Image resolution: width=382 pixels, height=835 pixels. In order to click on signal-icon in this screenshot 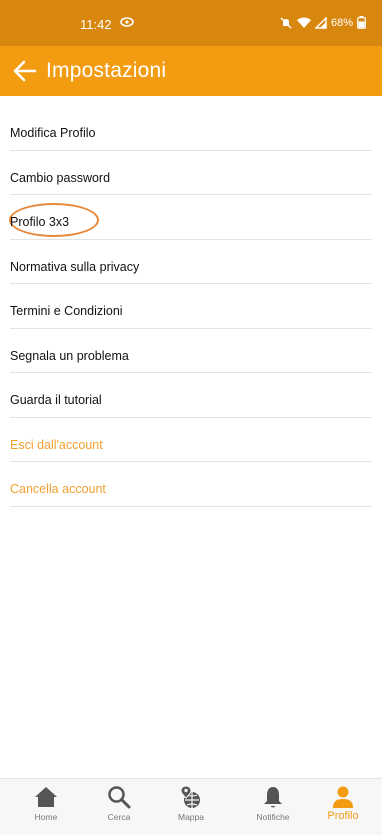, I will do `click(320, 22)`.